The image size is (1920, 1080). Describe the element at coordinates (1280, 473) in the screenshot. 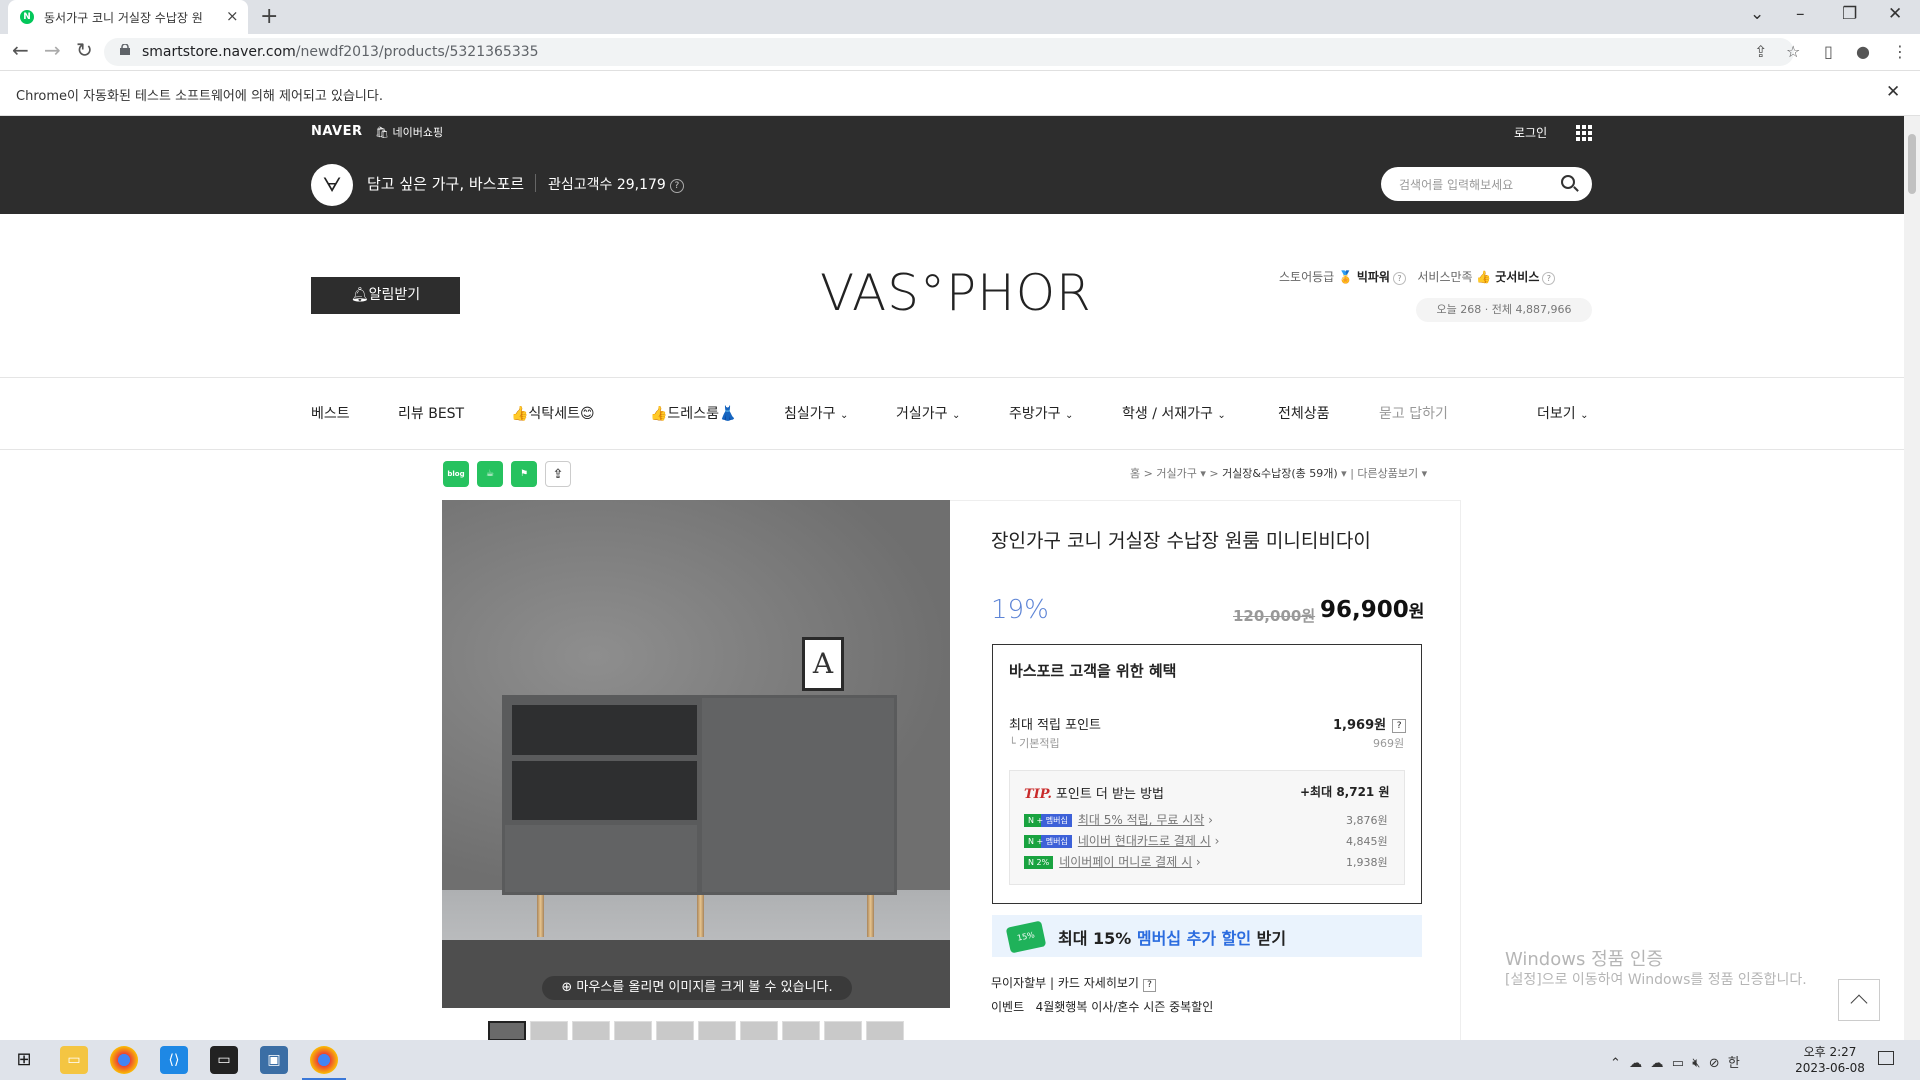

I see `breadcrumb-storage: 거실장&수납장(총 59개)` at that location.